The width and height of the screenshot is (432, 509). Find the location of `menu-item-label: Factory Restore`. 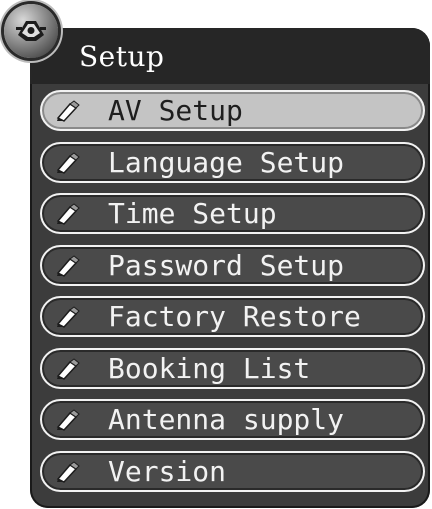

menu-item-label: Factory Restore is located at coordinates (234, 316).